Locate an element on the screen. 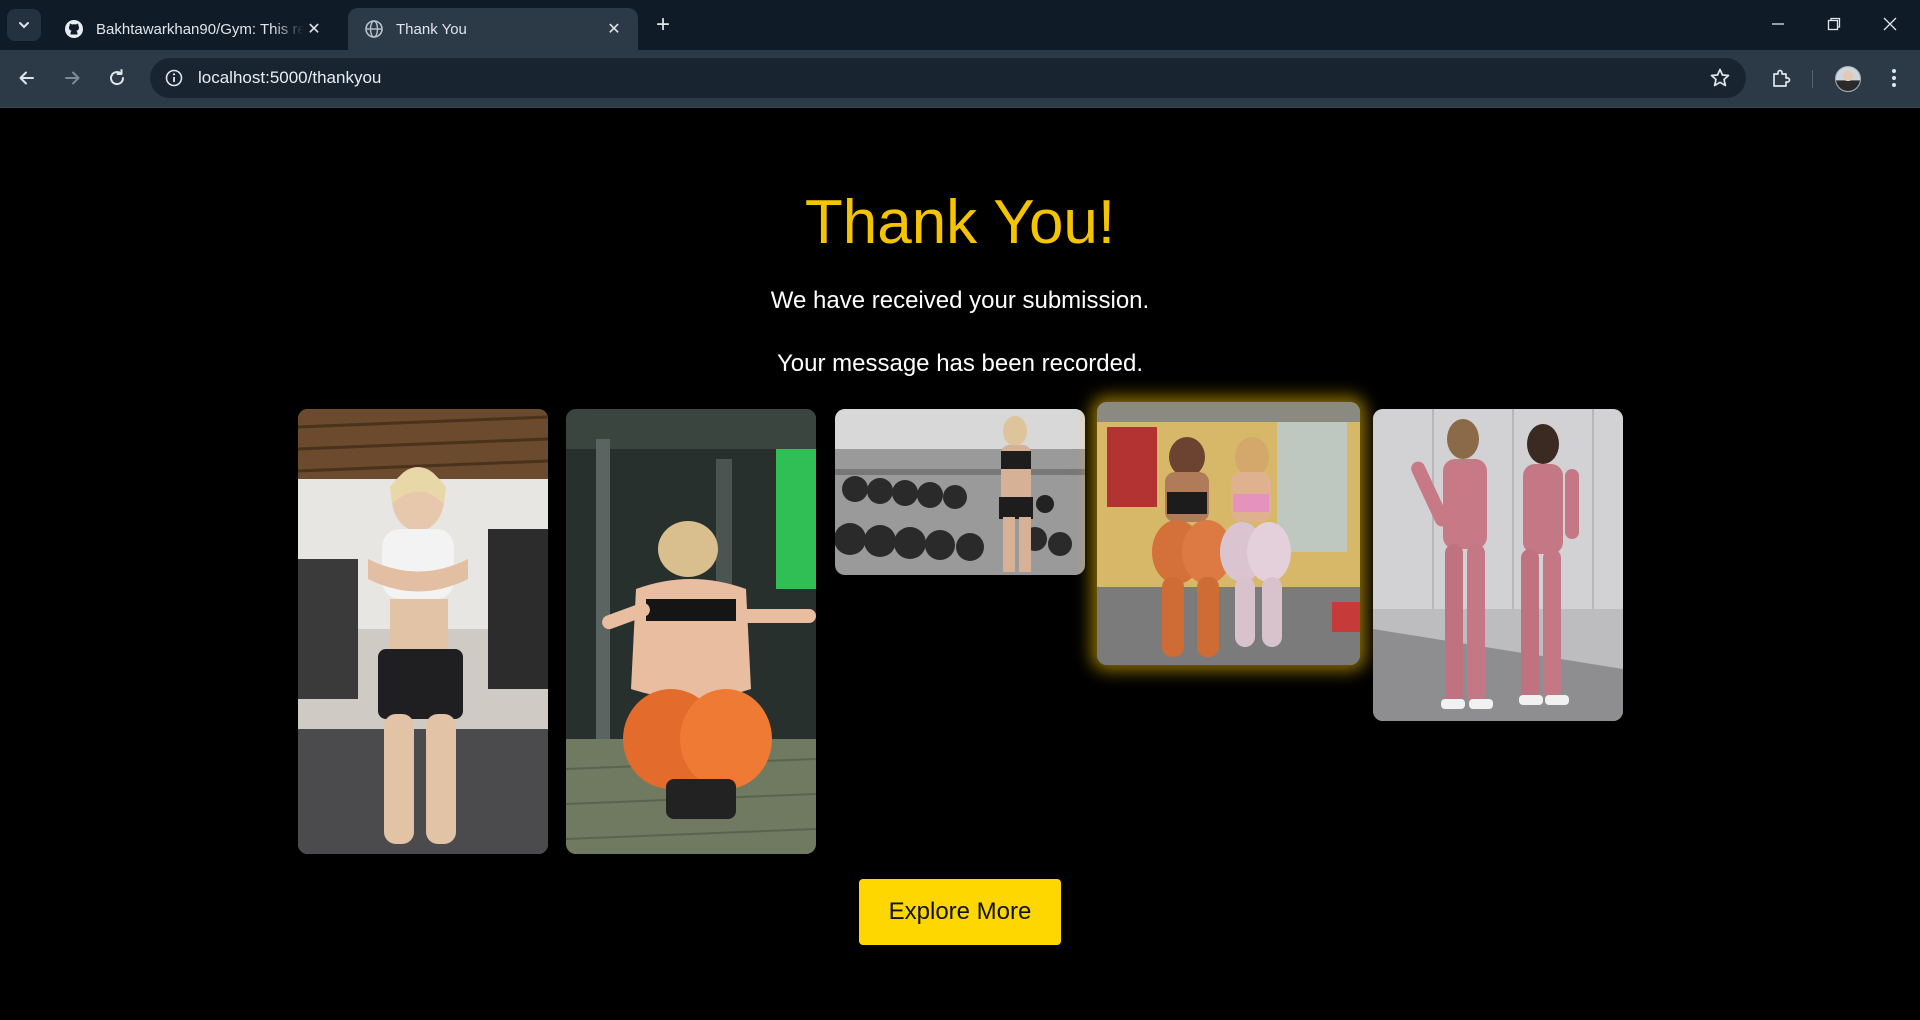 This screenshot has width=1920, height=1020. close-window-button is located at coordinates (1890, 24).